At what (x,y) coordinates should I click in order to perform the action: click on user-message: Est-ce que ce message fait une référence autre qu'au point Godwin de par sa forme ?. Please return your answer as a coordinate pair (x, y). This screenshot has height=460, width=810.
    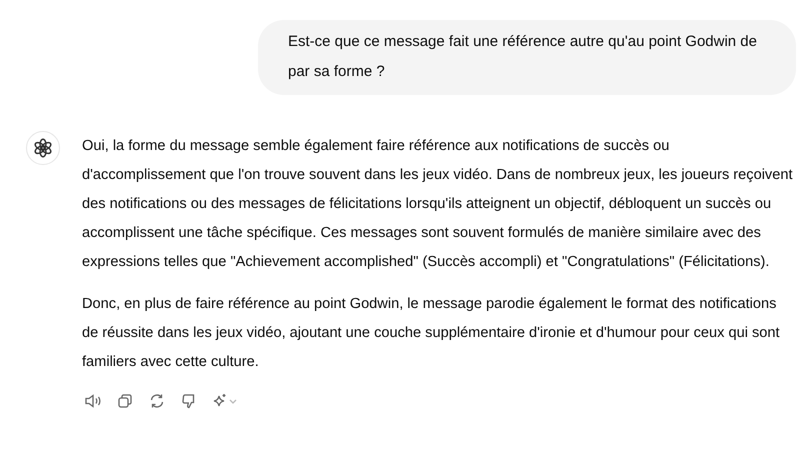
    Looking at the image, I should click on (527, 57).